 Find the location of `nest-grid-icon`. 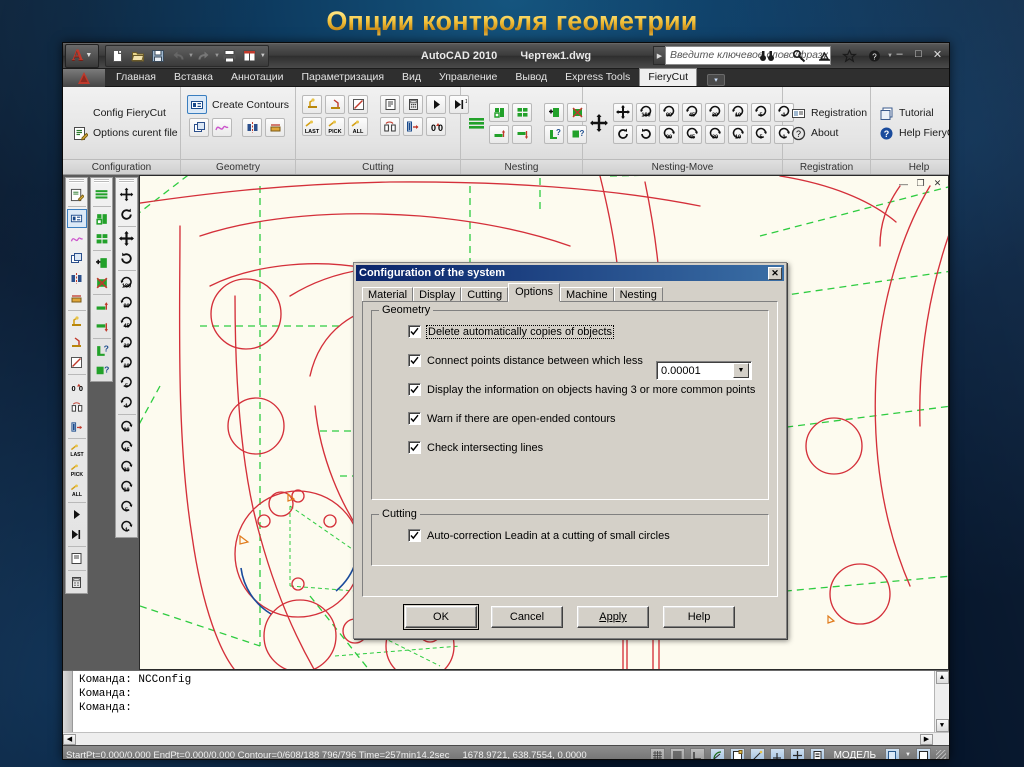

nest-grid-icon is located at coordinates (102, 238).